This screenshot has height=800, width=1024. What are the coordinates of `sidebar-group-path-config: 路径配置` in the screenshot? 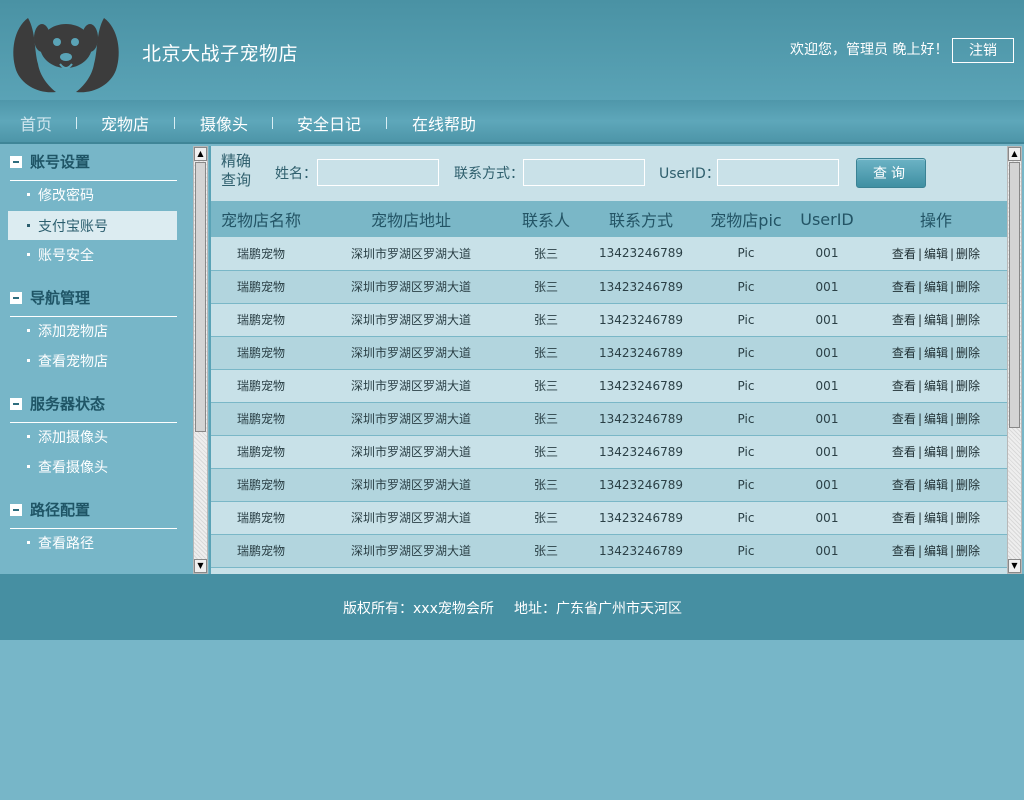 It's located at (93, 511).